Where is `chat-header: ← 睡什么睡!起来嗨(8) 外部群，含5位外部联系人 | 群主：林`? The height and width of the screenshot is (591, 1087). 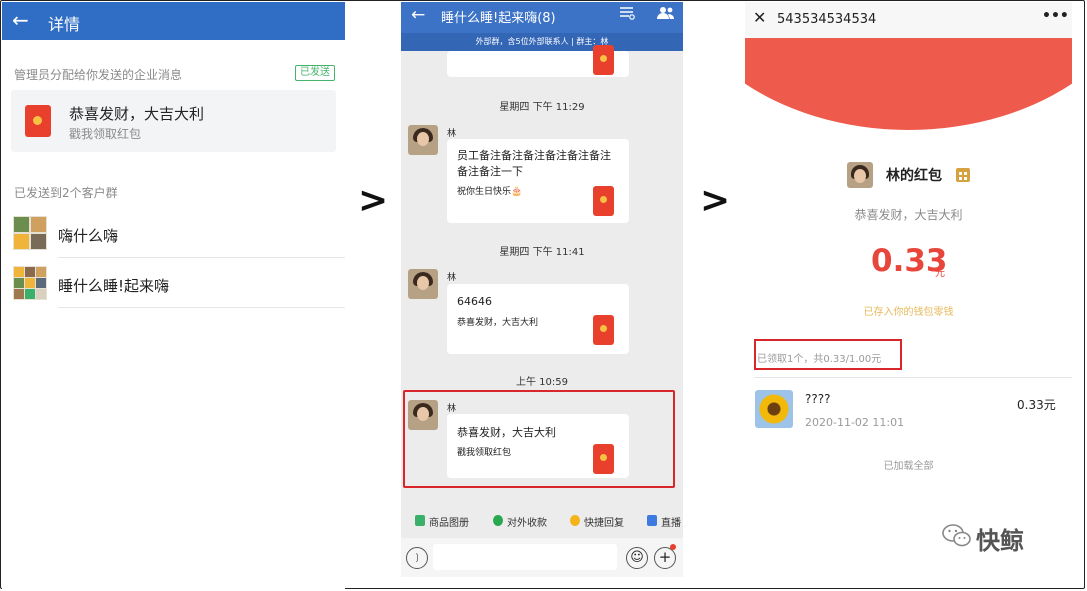
chat-header: ← 睡什么睡!起来嗨(8) 外部群，含5位外部联系人 | 群主：林 is located at coordinates (542, 26).